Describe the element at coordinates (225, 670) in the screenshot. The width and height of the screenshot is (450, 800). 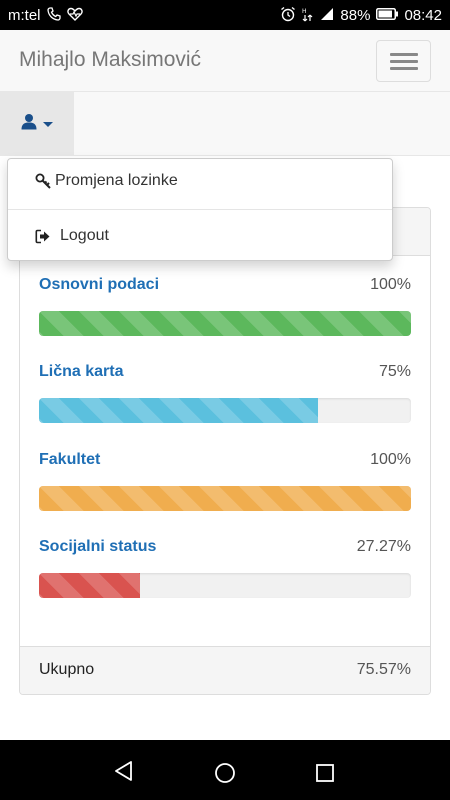
I see `panel-footer: Ukupno 75.57%` at that location.